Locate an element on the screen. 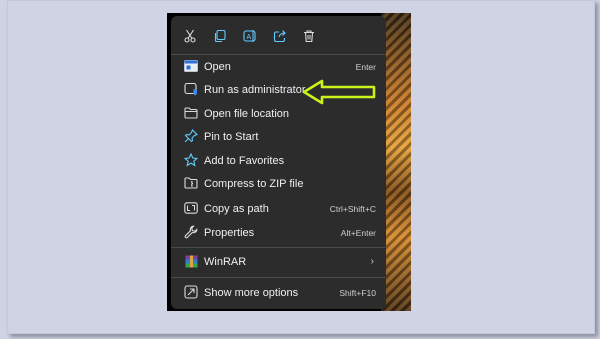 The image size is (600, 339). pin-icon is located at coordinates (191, 136).